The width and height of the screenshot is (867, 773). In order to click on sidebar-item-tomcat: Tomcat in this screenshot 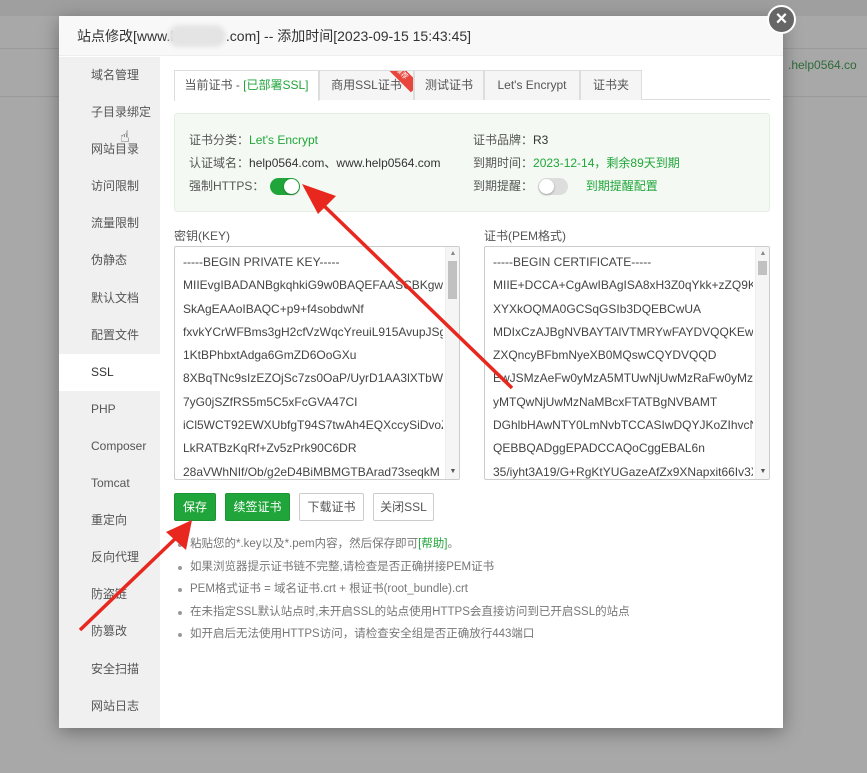, I will do `click(109, 483)`.